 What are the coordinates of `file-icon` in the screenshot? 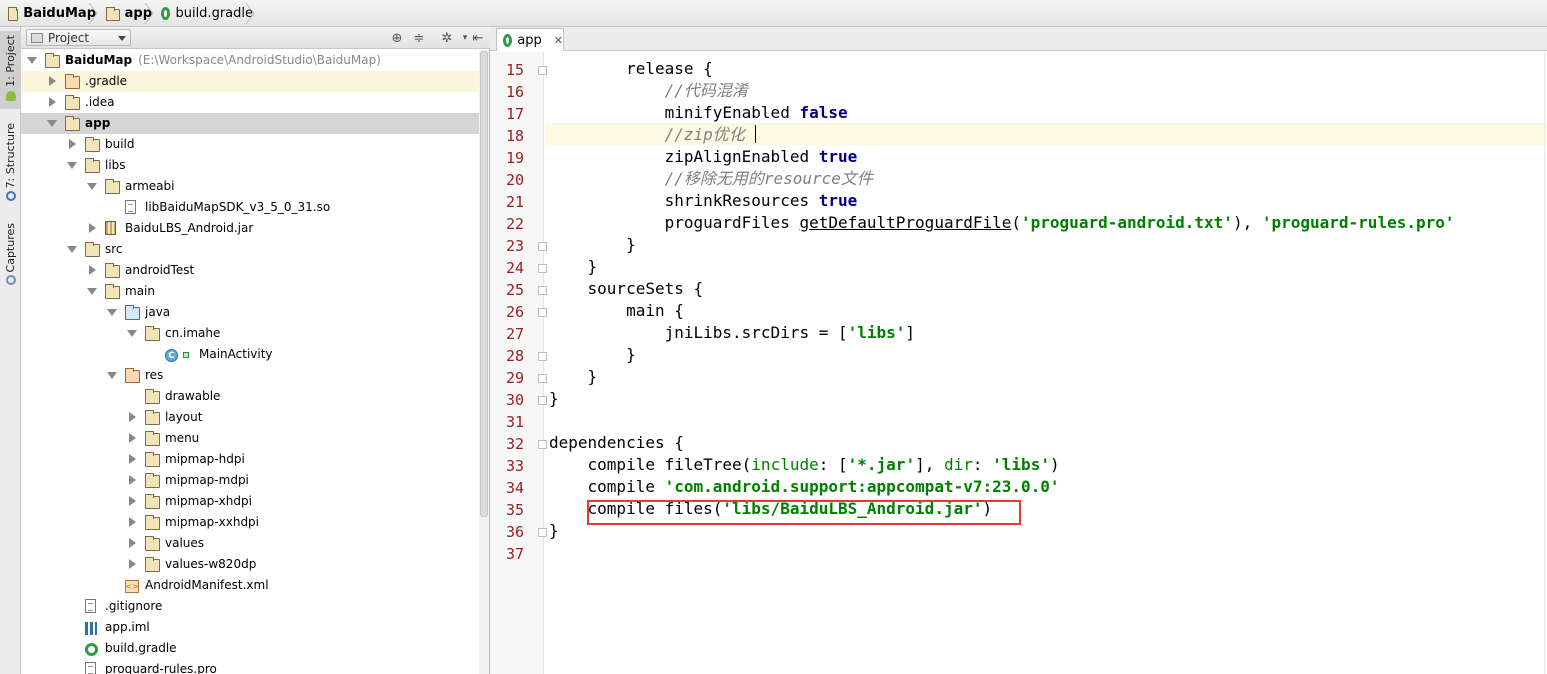 It's located at (130, 207).